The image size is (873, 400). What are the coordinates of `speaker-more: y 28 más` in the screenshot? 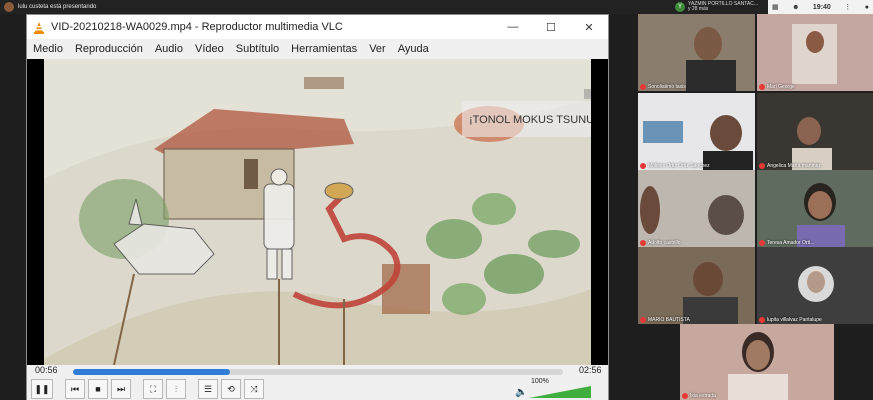 It's located at (698, 9).